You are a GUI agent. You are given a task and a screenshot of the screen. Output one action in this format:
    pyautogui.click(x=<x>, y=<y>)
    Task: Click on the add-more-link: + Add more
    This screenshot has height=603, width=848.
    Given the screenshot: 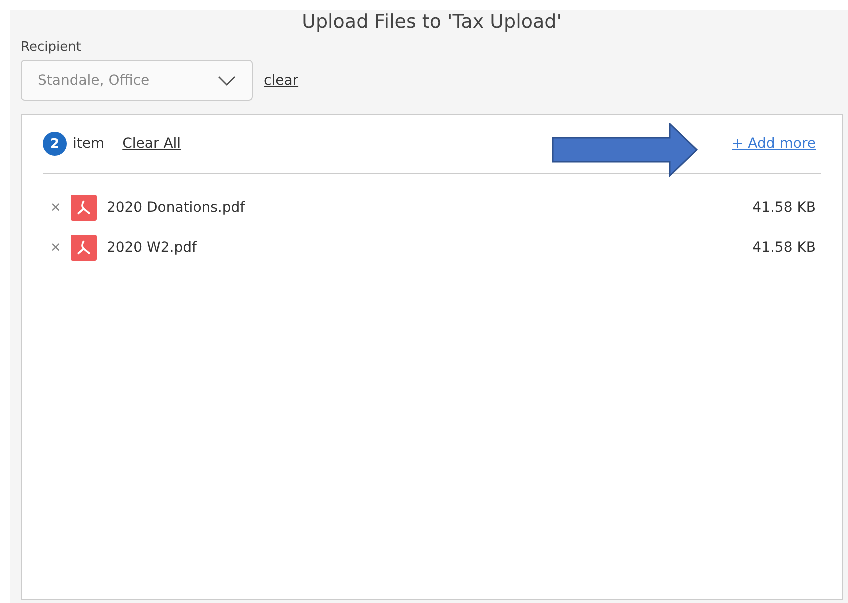 What is the action you would take?
    pyautogui.click(x=774, y=144)
    